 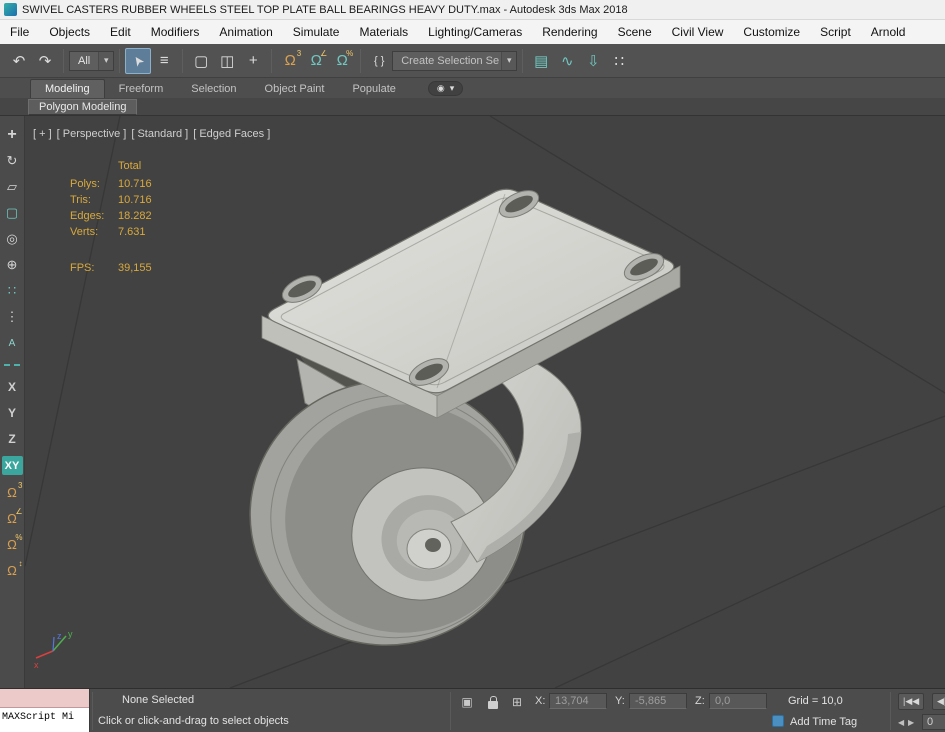 What do you see at coordinates (12, 413) in the screenshot?
I see `restrict-y-button: Y` at bounding box center [12, 413].